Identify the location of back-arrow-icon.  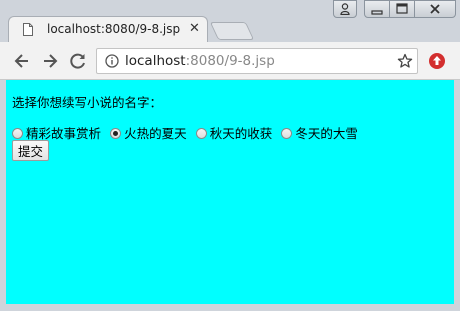
(22, 61).